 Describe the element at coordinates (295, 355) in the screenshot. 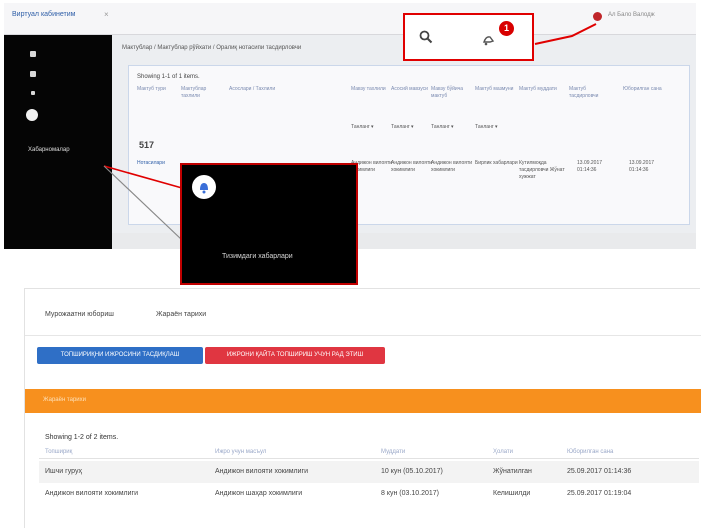

I see `reject-execution-button: ИЖРОНИ ҚАЙТА ТОПШИРИШ УЧУН РАД ЭТИШ` at that location.